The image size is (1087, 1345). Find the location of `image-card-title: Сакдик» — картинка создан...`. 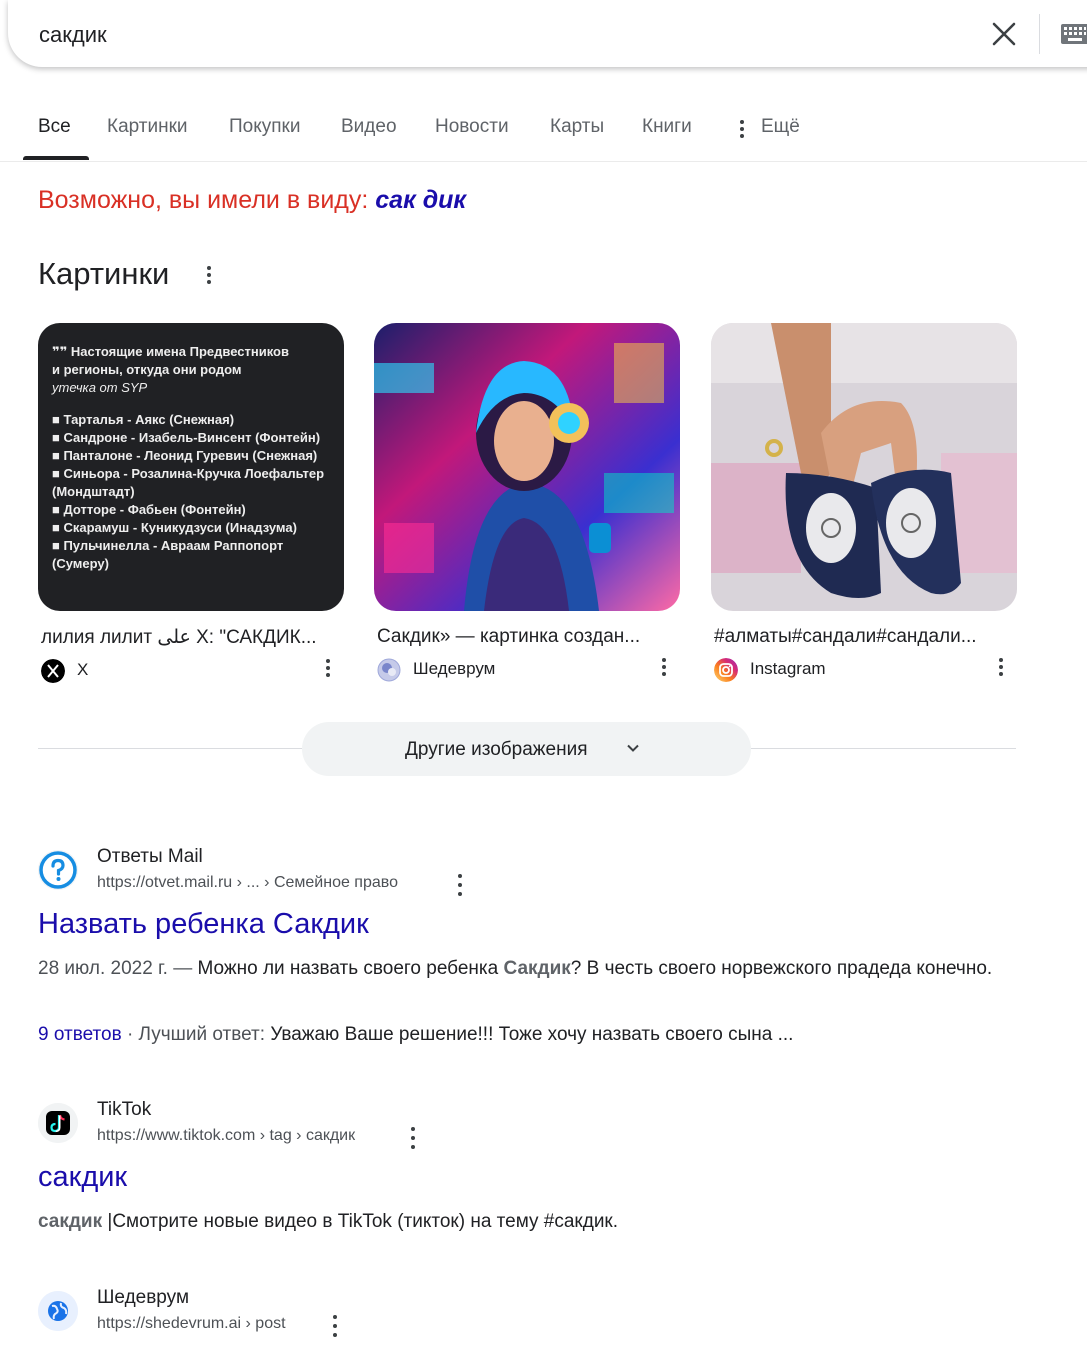

image-card-title: Сакдик» — картинка создан... is located at coordinates (523, 637).